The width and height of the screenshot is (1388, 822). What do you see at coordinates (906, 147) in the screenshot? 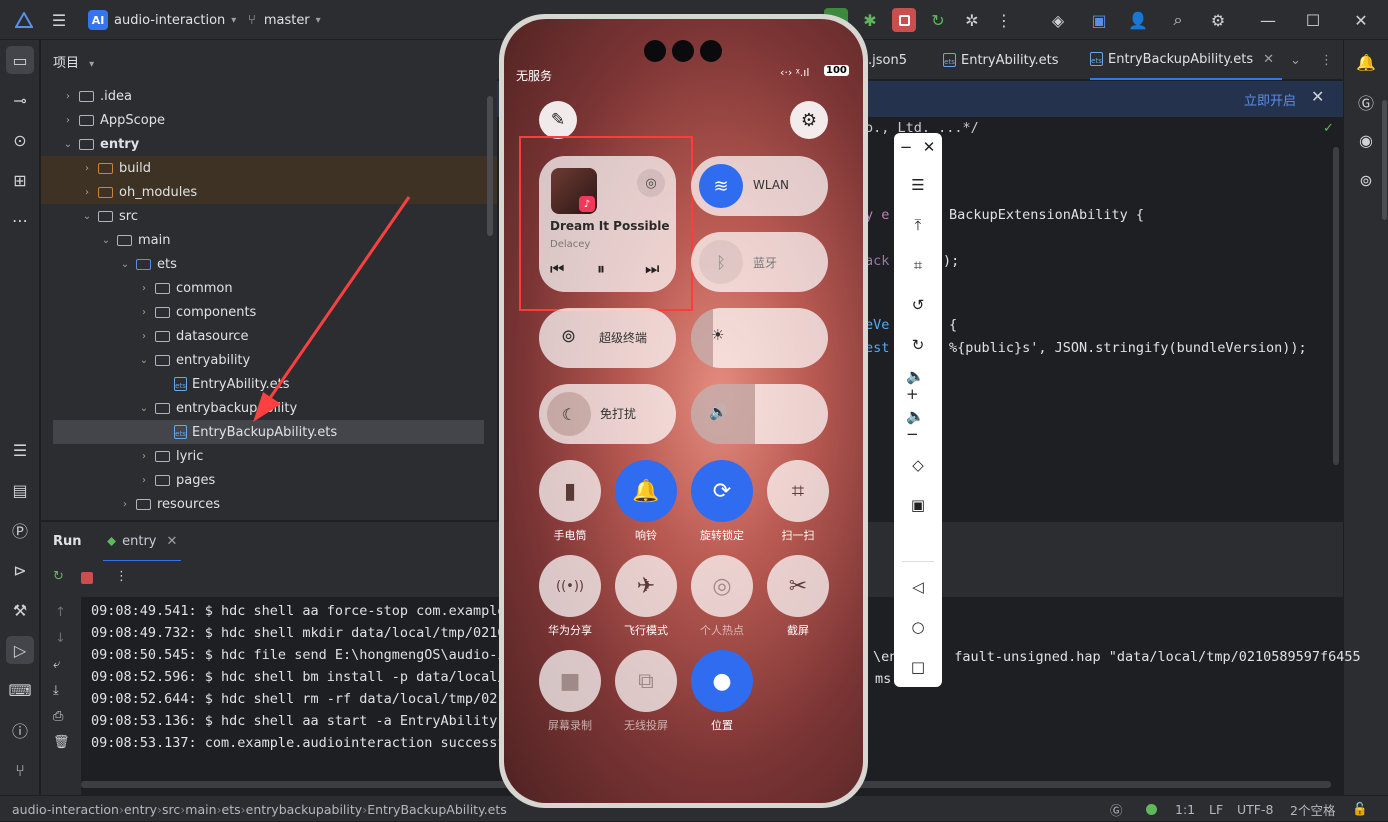
I see `minimize-icon: −` at bounding box center [906, 147].